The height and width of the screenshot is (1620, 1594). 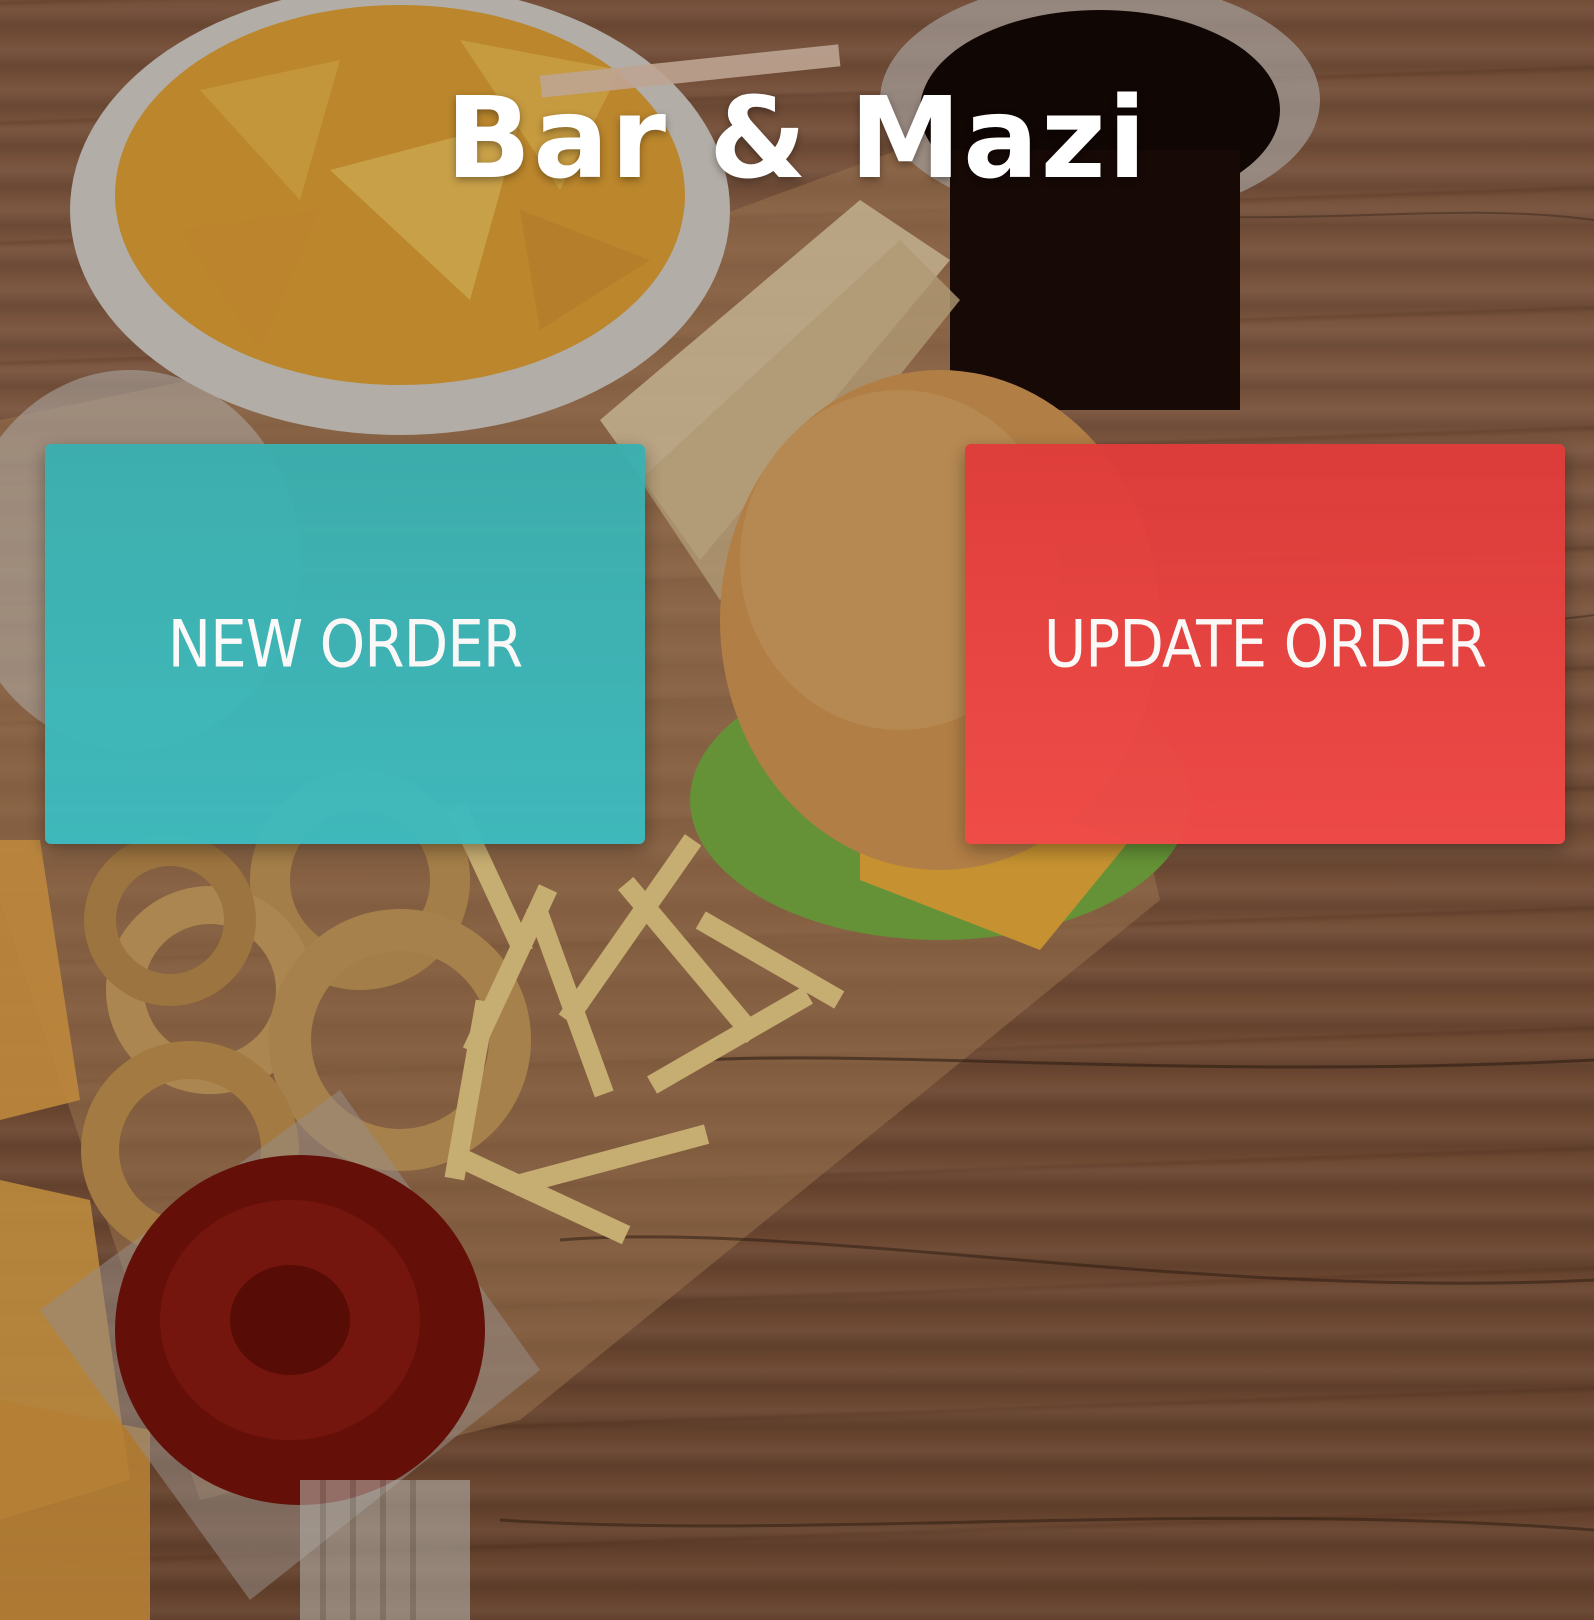 I want to click on app-title: Bar & Mazi, so click(x=797, y=139).